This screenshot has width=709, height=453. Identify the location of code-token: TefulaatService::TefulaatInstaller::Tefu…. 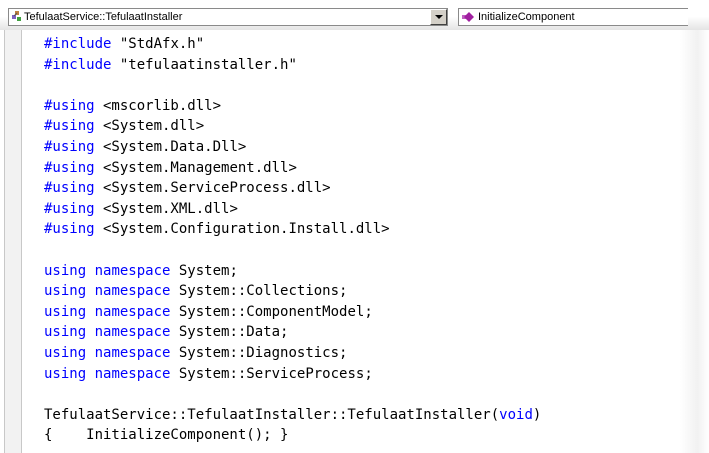
(272, 414).